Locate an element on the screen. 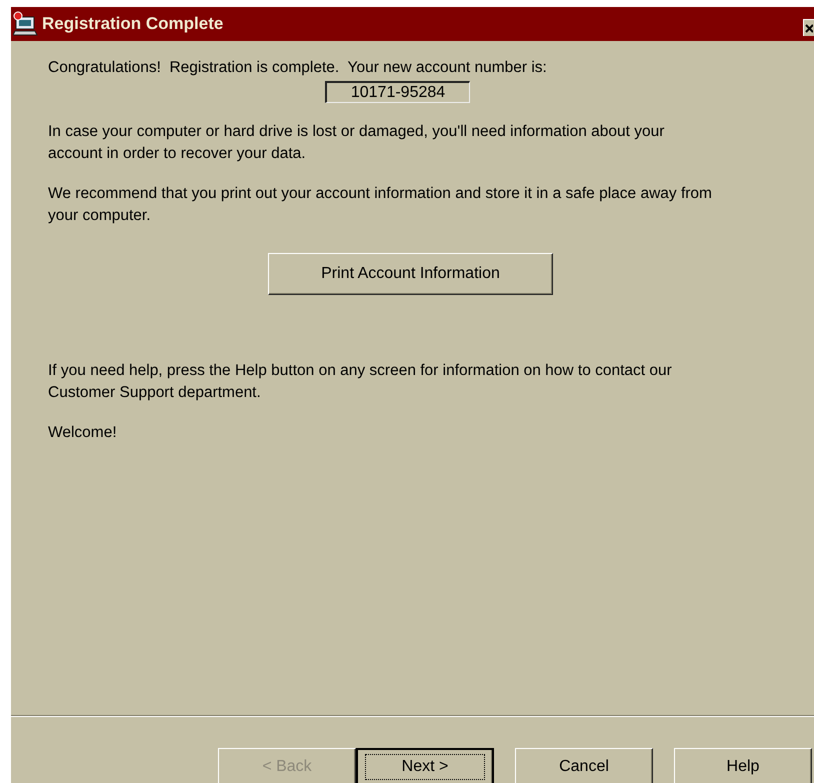  wizard-button: Cancel is located at coordinates (584, 765).